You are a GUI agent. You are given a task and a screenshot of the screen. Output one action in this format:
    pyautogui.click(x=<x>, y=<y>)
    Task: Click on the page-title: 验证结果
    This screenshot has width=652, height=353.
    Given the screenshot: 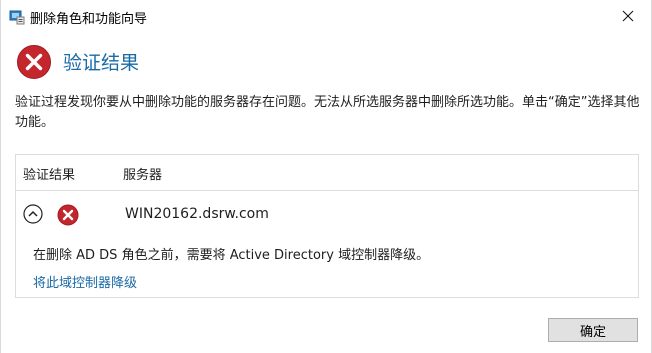 What is the action you would take?
    pyautogui.click(x=101, y=63)
    